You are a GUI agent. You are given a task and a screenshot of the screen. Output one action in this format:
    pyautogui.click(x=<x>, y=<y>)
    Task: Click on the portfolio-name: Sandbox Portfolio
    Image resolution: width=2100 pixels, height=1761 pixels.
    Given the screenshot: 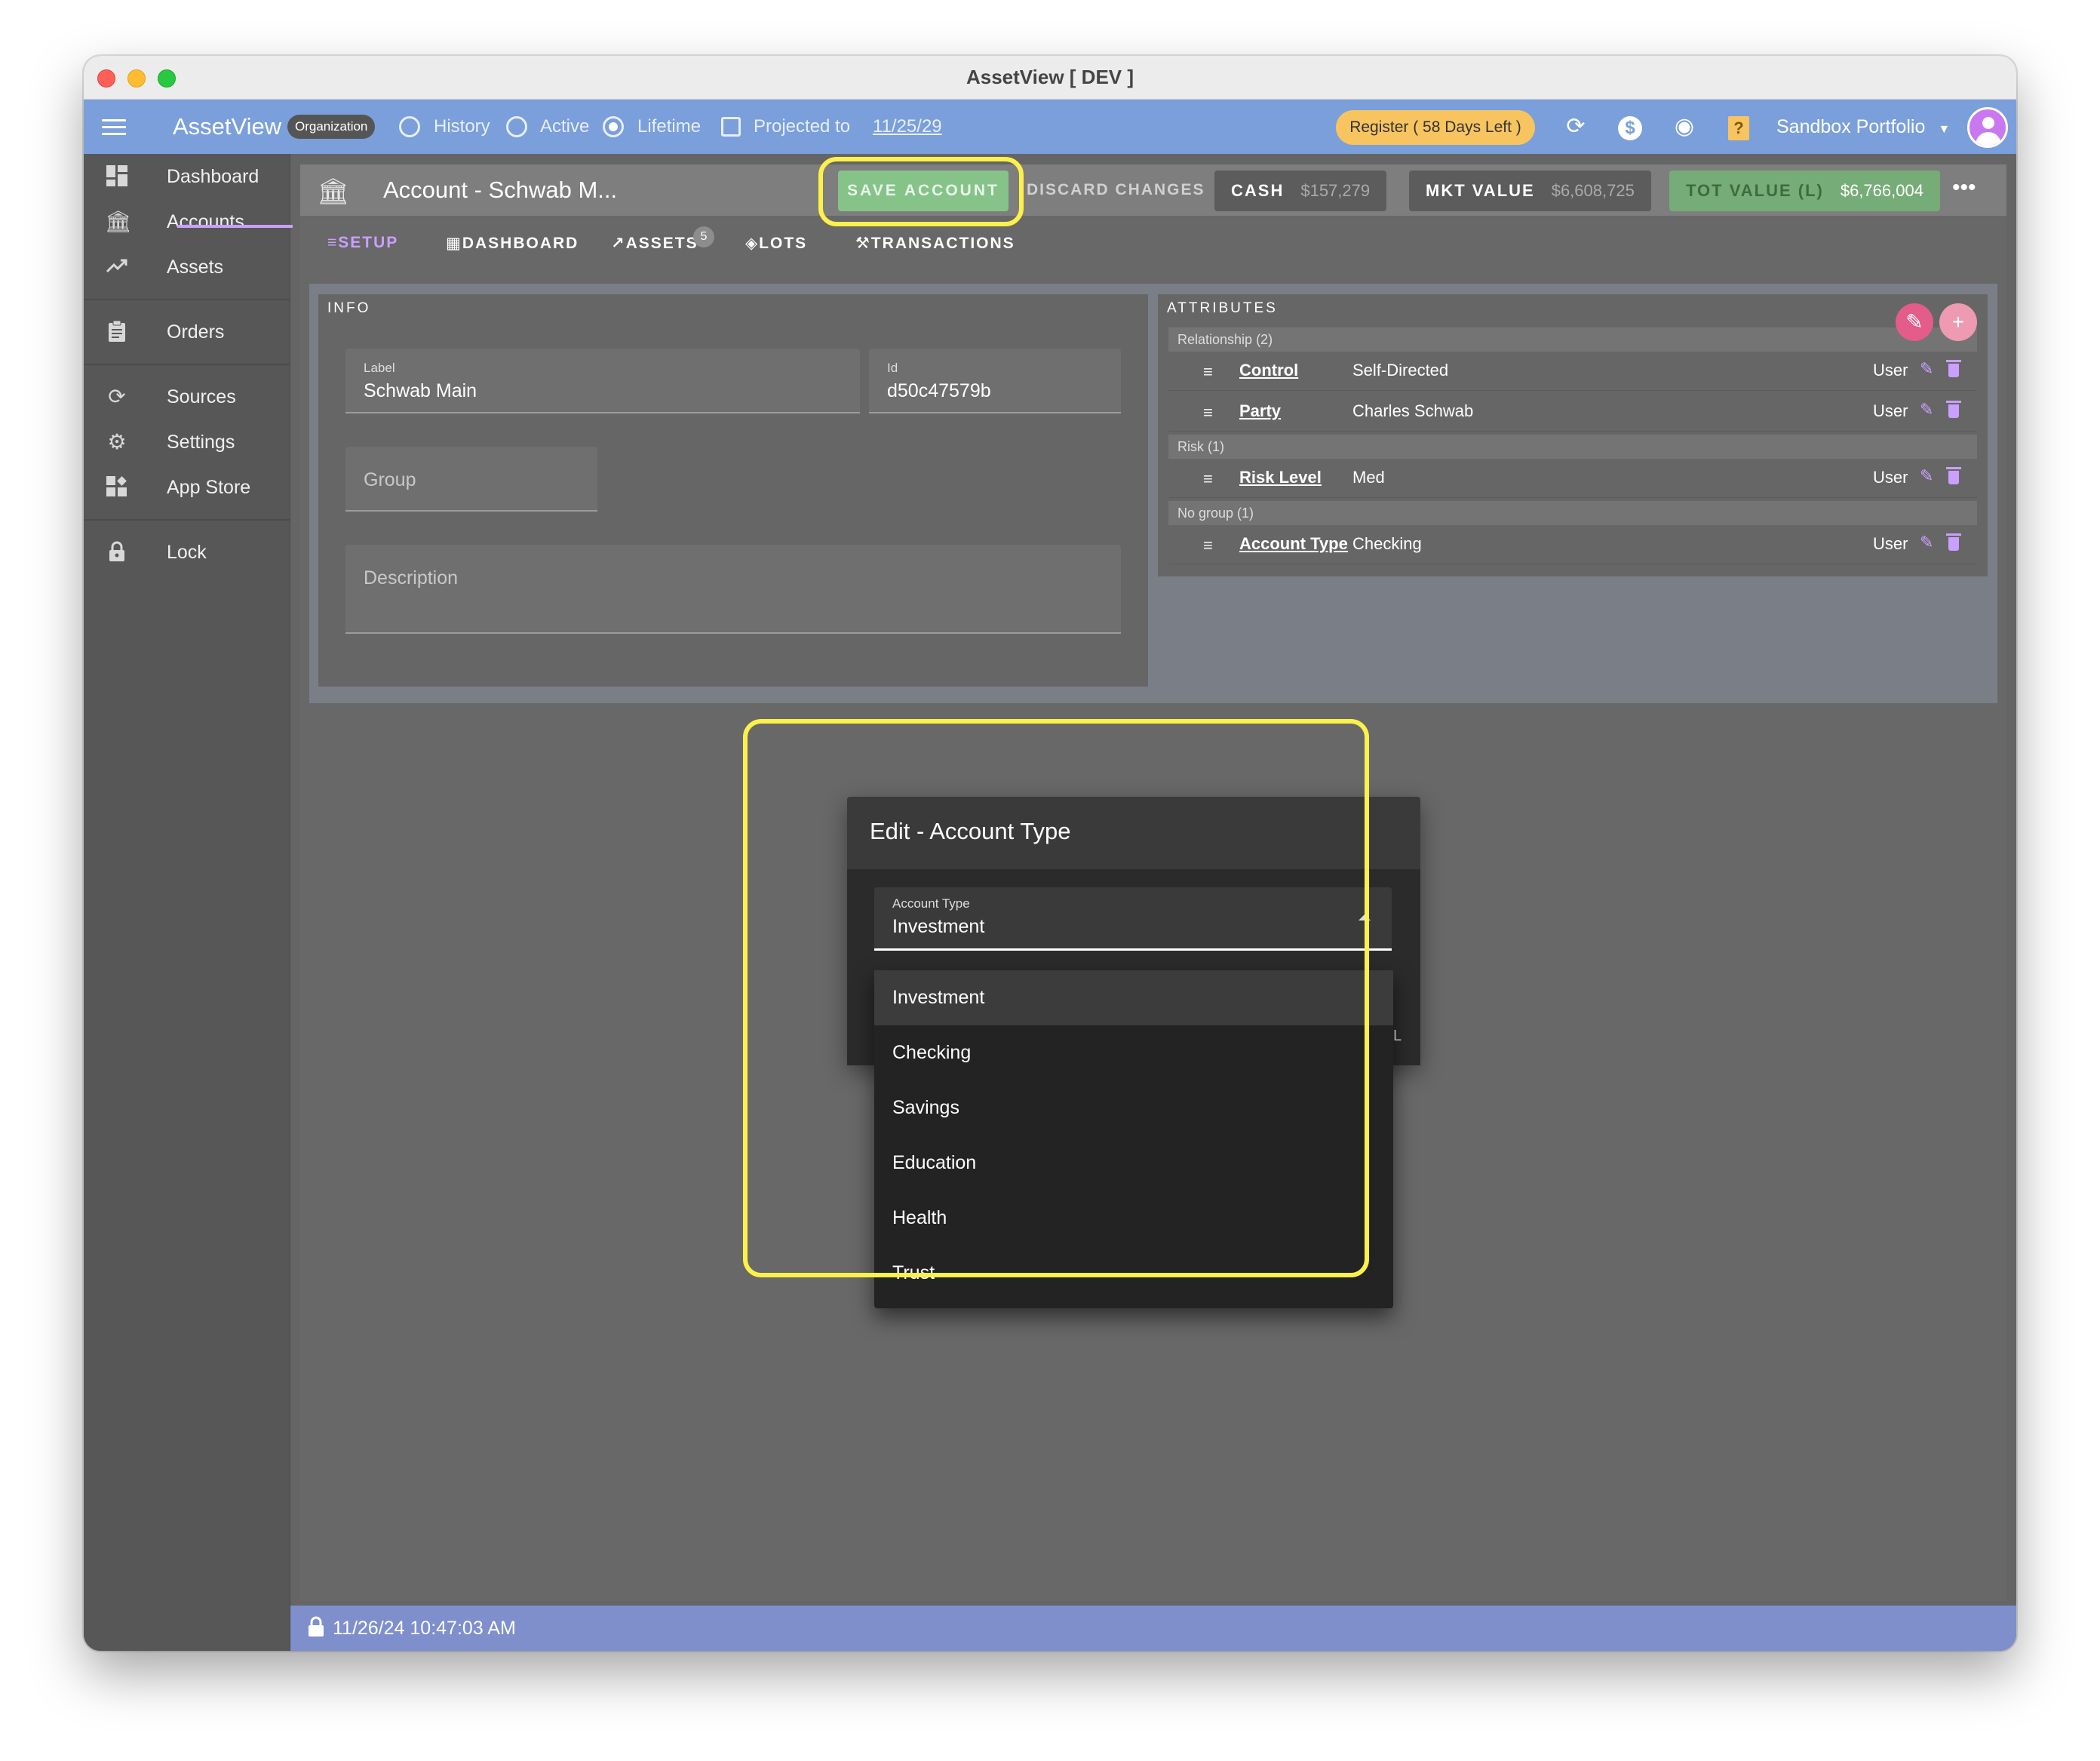 What is the action you would take?
    pyautogui.click(x=1851, y=126)
    